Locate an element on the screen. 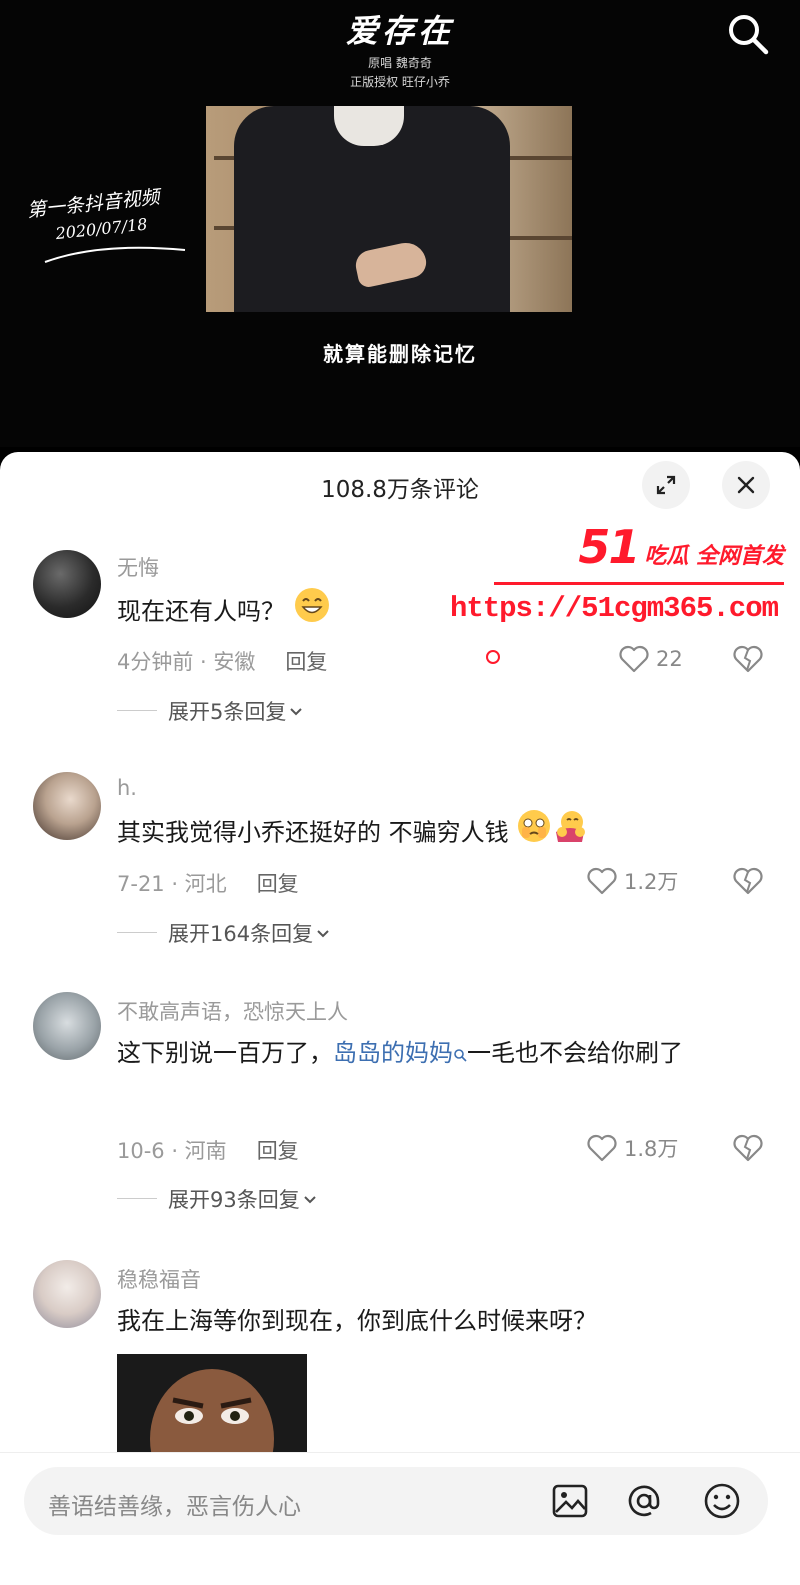 This screenshot has height=1585, width=800. like-count: 22 is located at coordinates (669, 659).